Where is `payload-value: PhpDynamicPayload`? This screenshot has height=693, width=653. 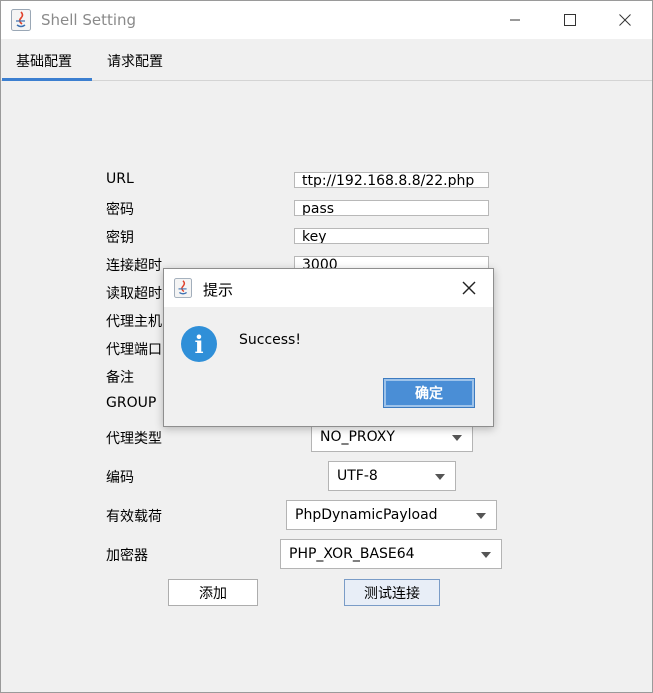 payload-value: PhpDynamicPayload is located at coordinates (366, 515).